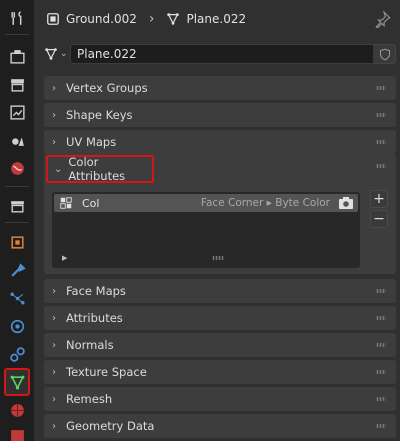 The height and width of the screenshot is (441, 400). I want to click on camera-icon, so click(346, 203).